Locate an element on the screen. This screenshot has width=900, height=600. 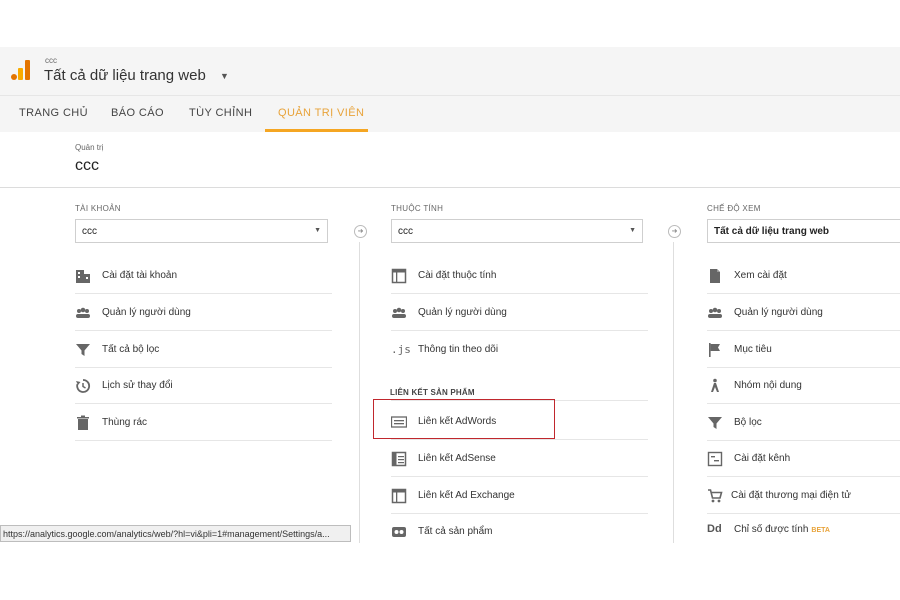
all-products-icon is located at coordinates (399, 532).